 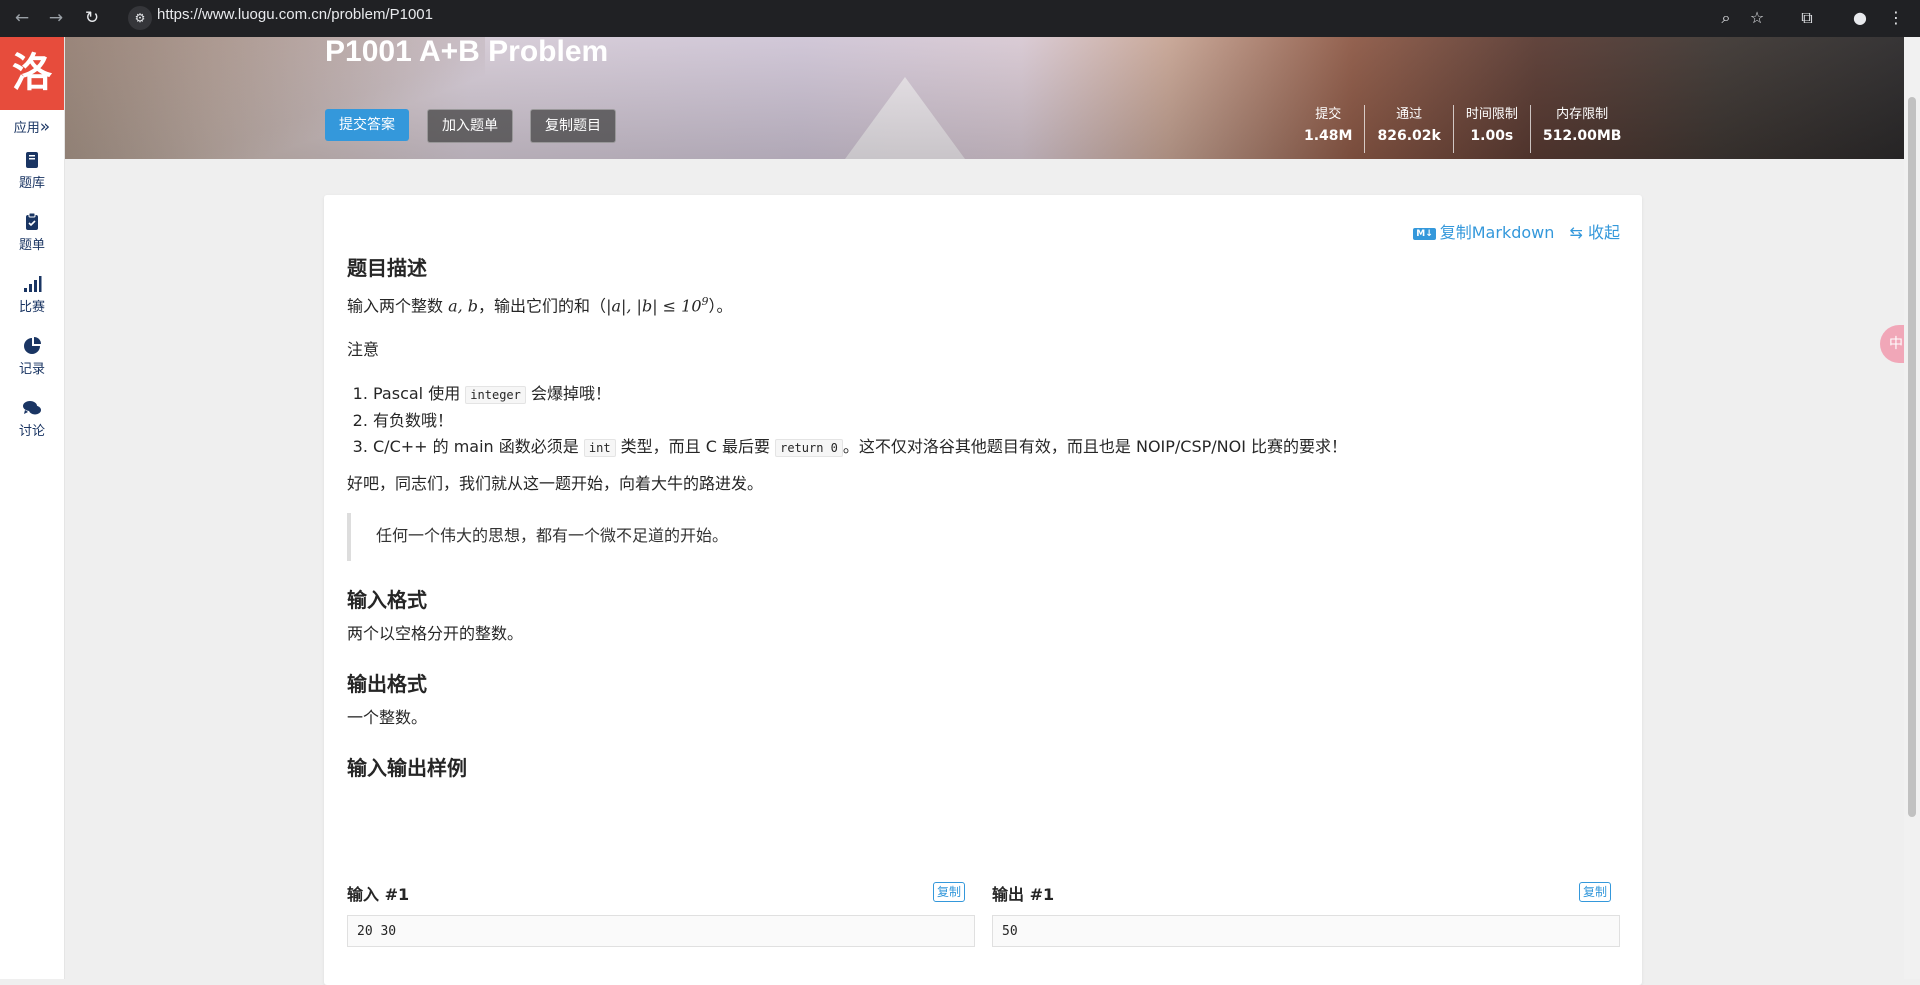 I want to click on collapse-icon: ⇆, so click(x=1576, y=232).